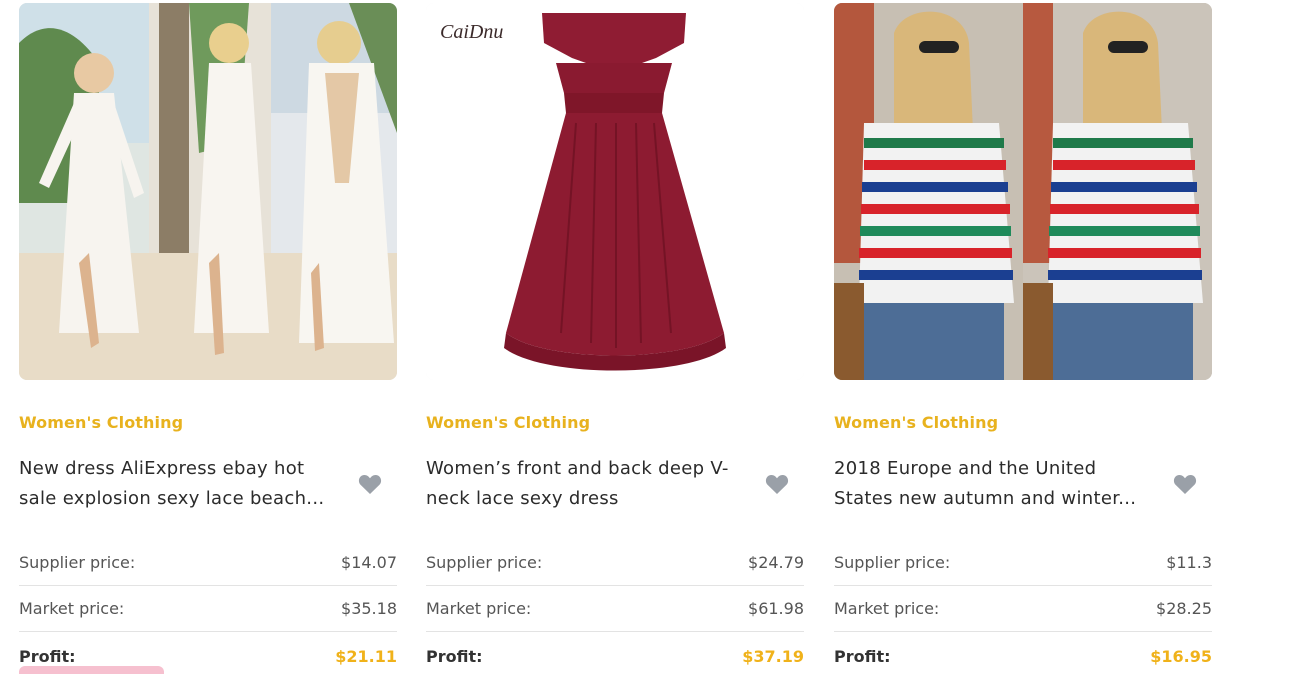  What do you see at coordinates (208, 609) in the screenshot?
I see `market-price-row: Market price: $35.18` at bounding box center [208, 609].